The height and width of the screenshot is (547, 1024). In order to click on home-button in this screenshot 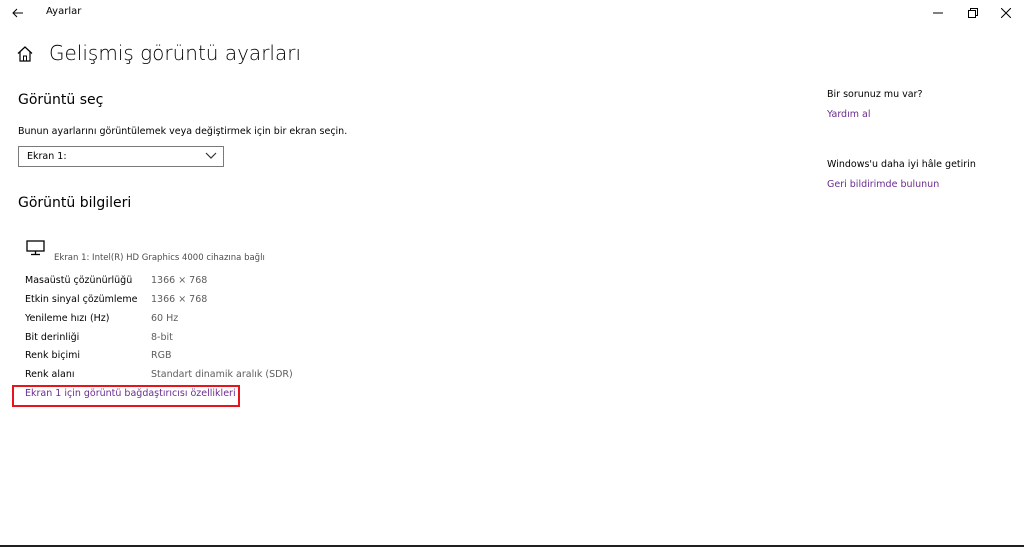, I will do `click(25, 54)`.